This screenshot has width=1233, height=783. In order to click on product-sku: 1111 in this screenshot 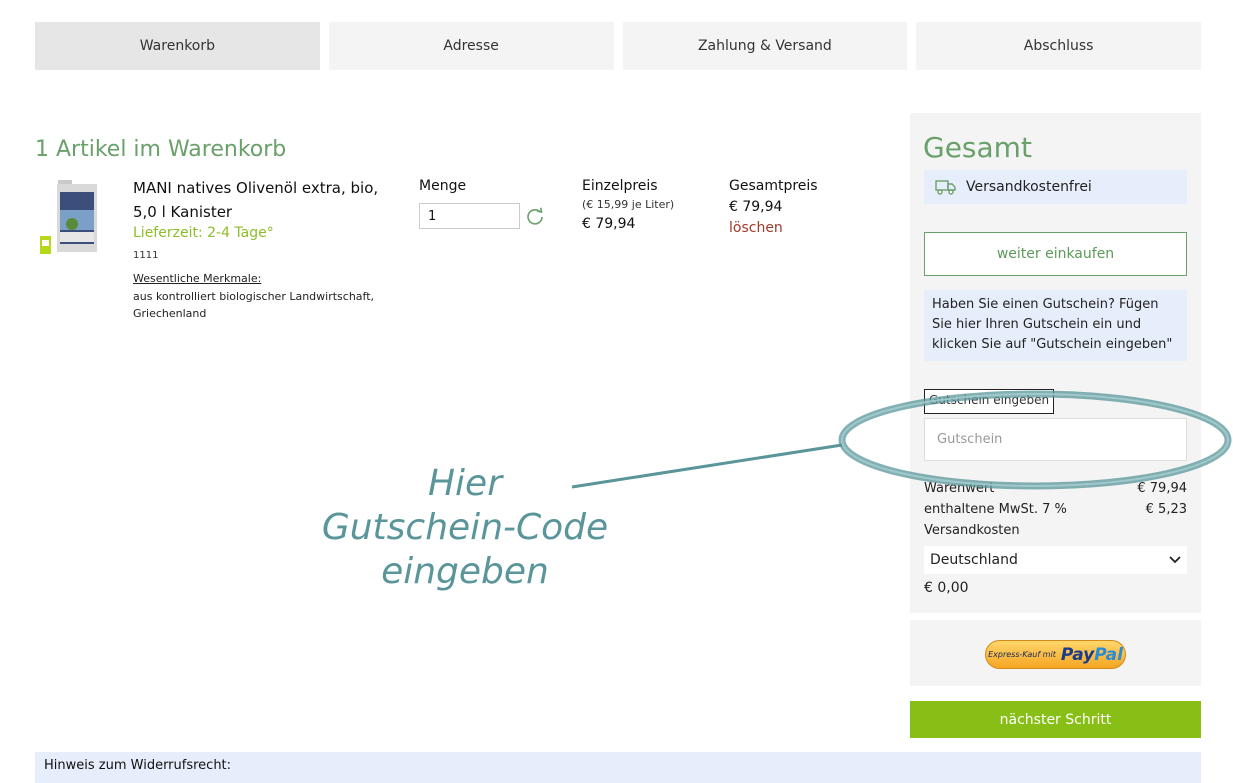, I will do `click(146, 255)`.